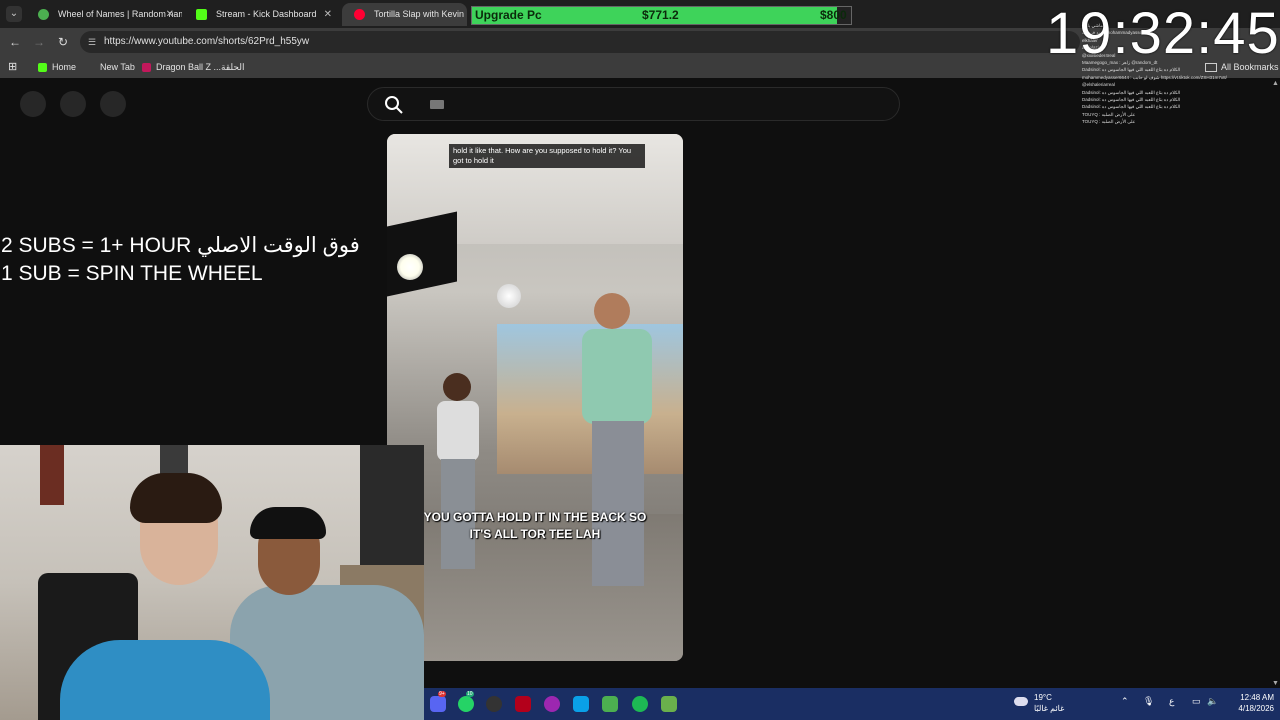 The width and height of the screenshot is (1280, 720). I want to click on webcam-door, so click(52, 475).